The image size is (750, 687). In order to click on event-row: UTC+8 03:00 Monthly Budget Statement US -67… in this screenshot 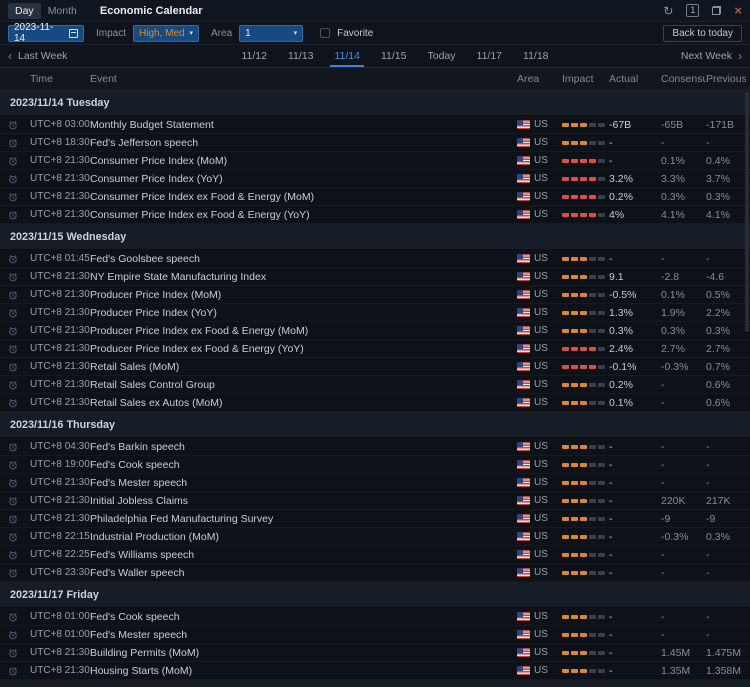, I will do `click(375, 125)`.